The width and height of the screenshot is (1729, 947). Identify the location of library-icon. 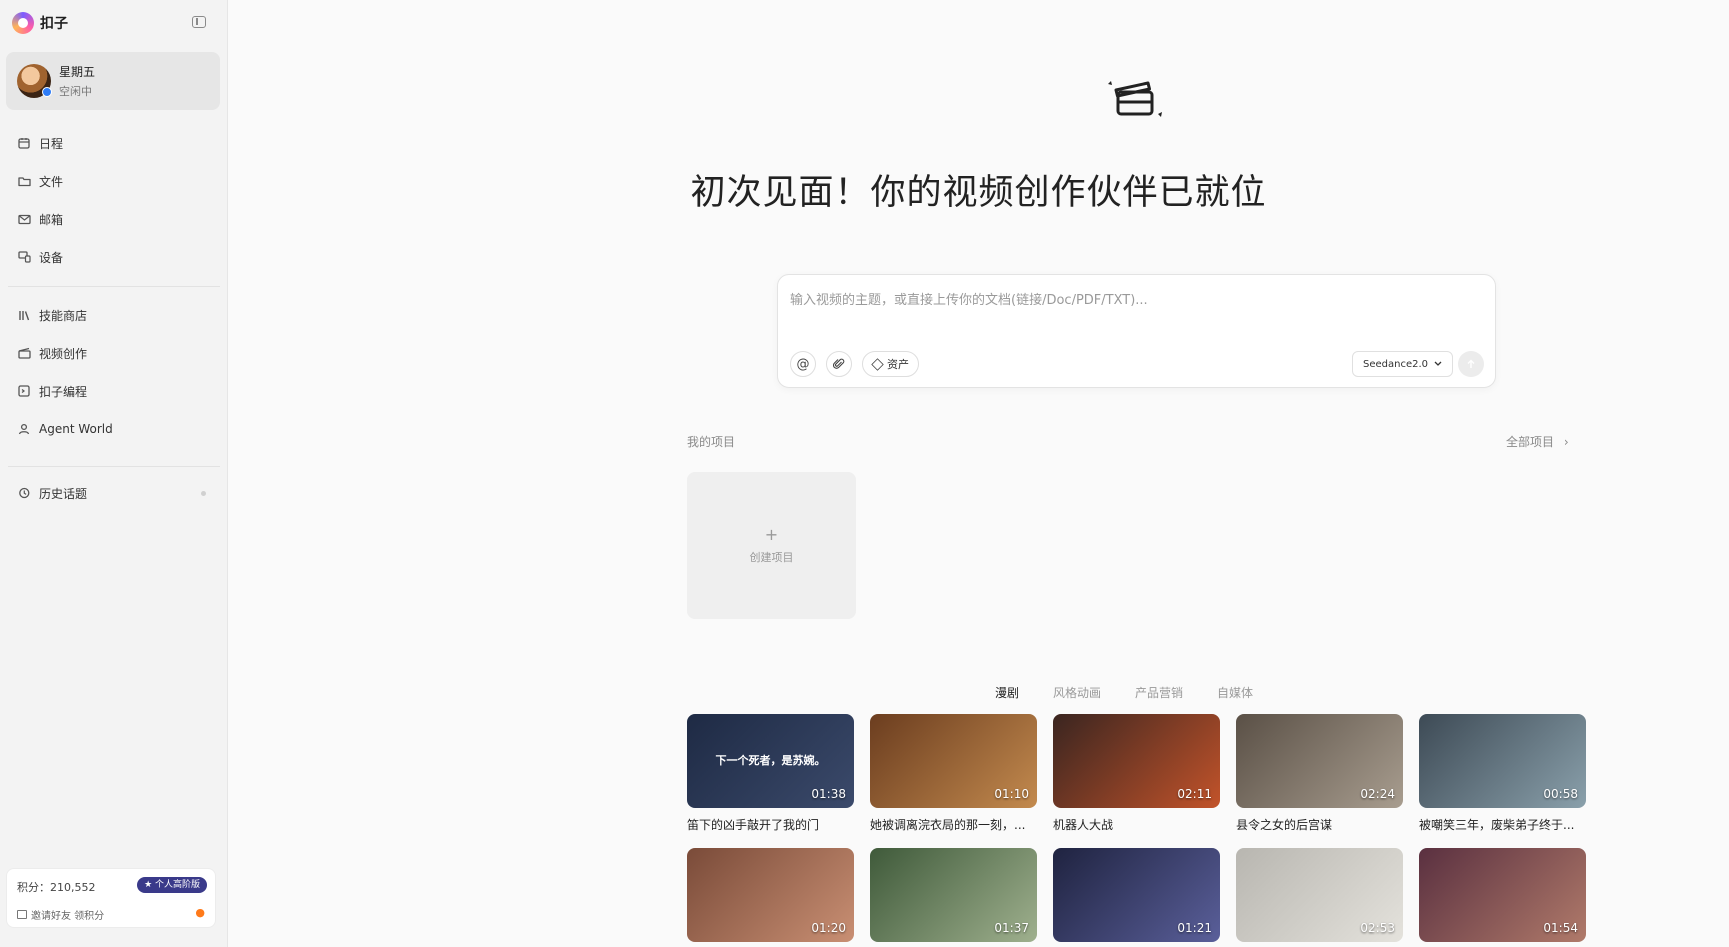
(24, 315).